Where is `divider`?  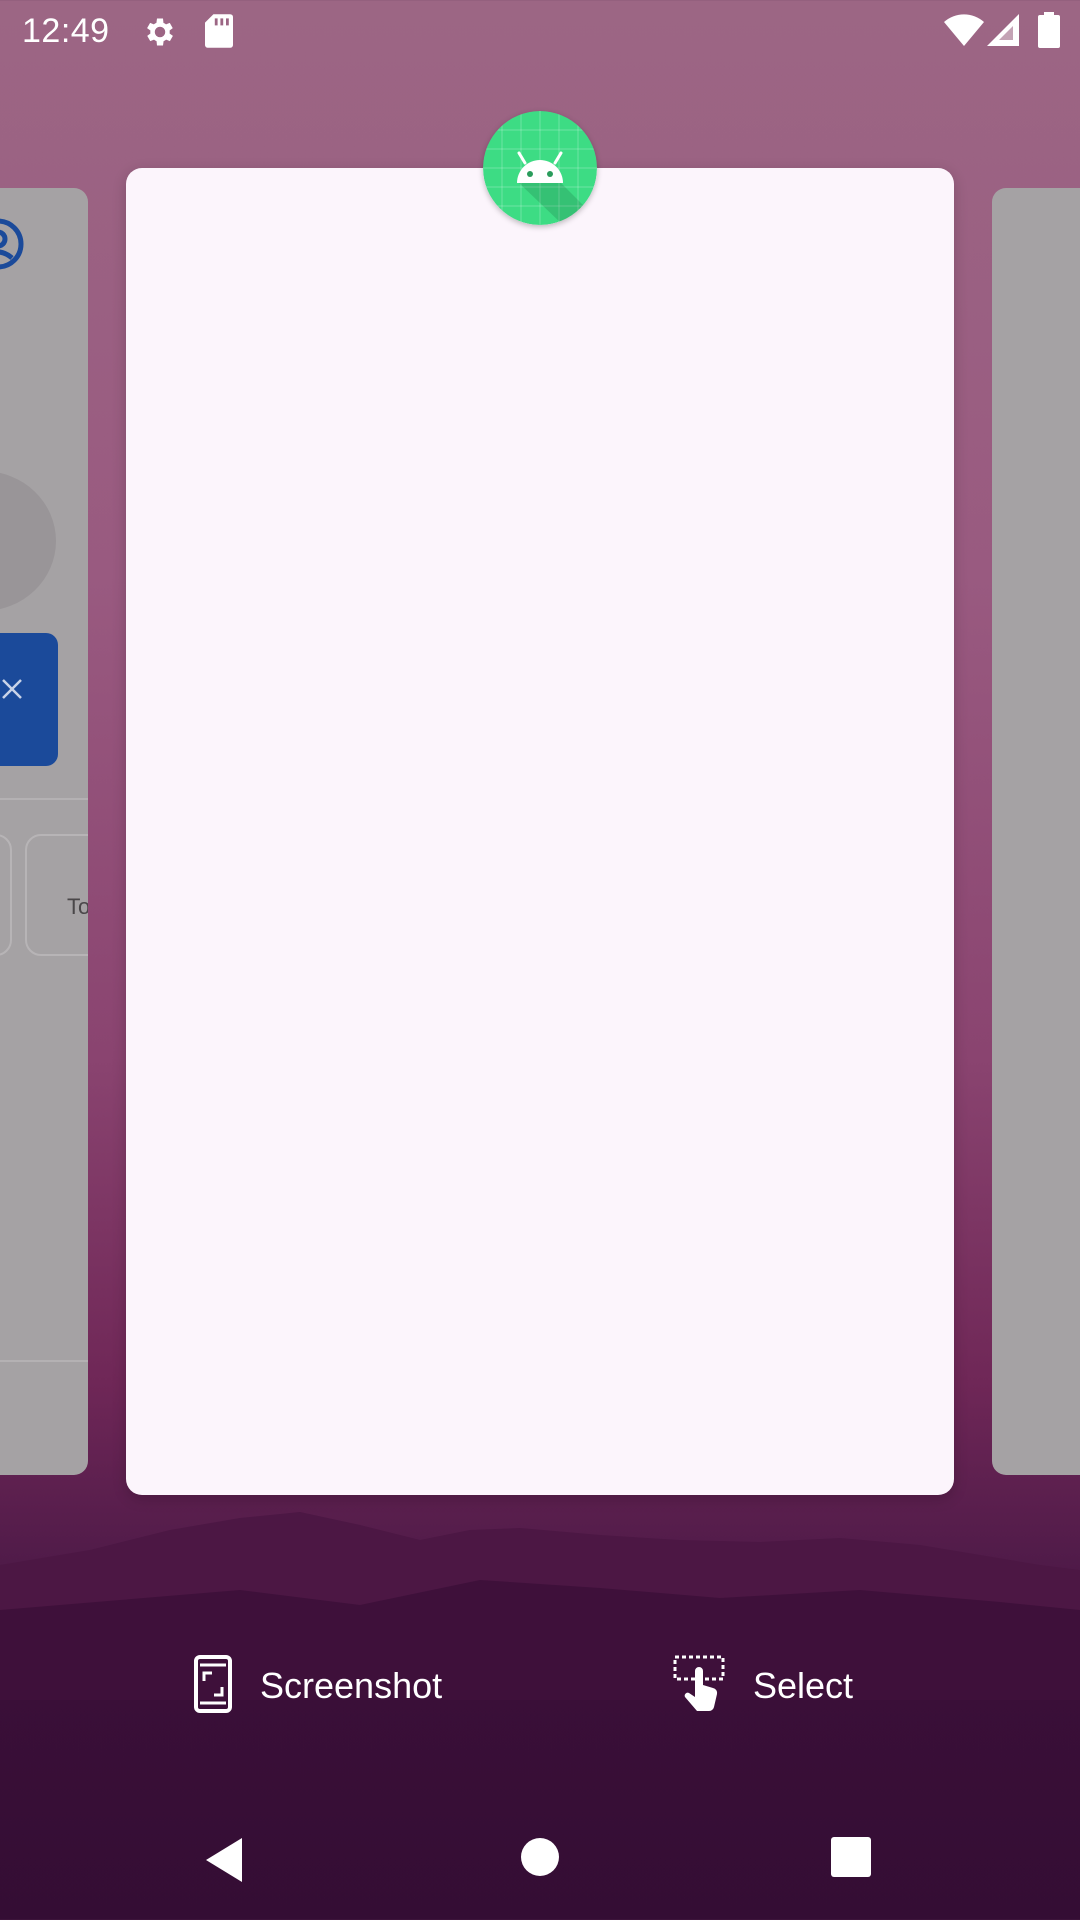
divider is located at coordinates (44, 799).